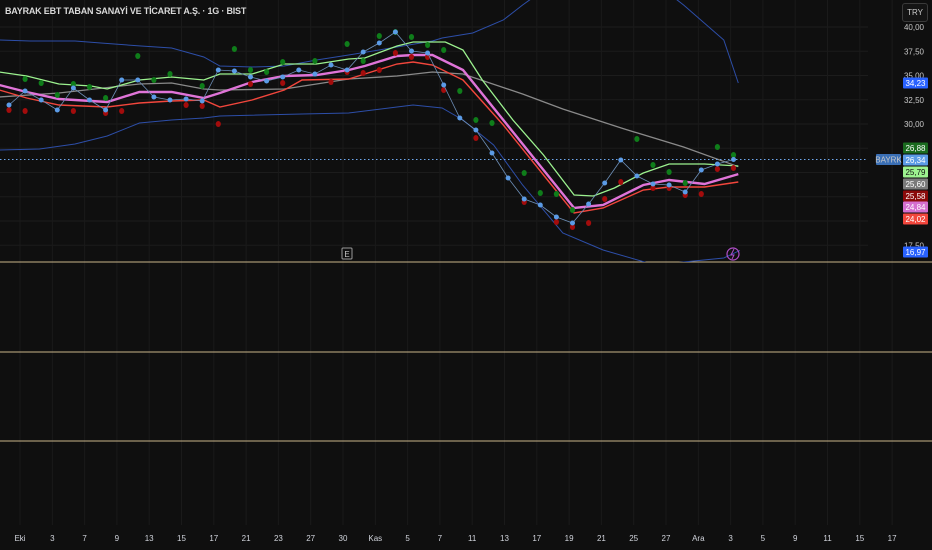  I want to click on earnings-marker-label: E, so click(346, 254).